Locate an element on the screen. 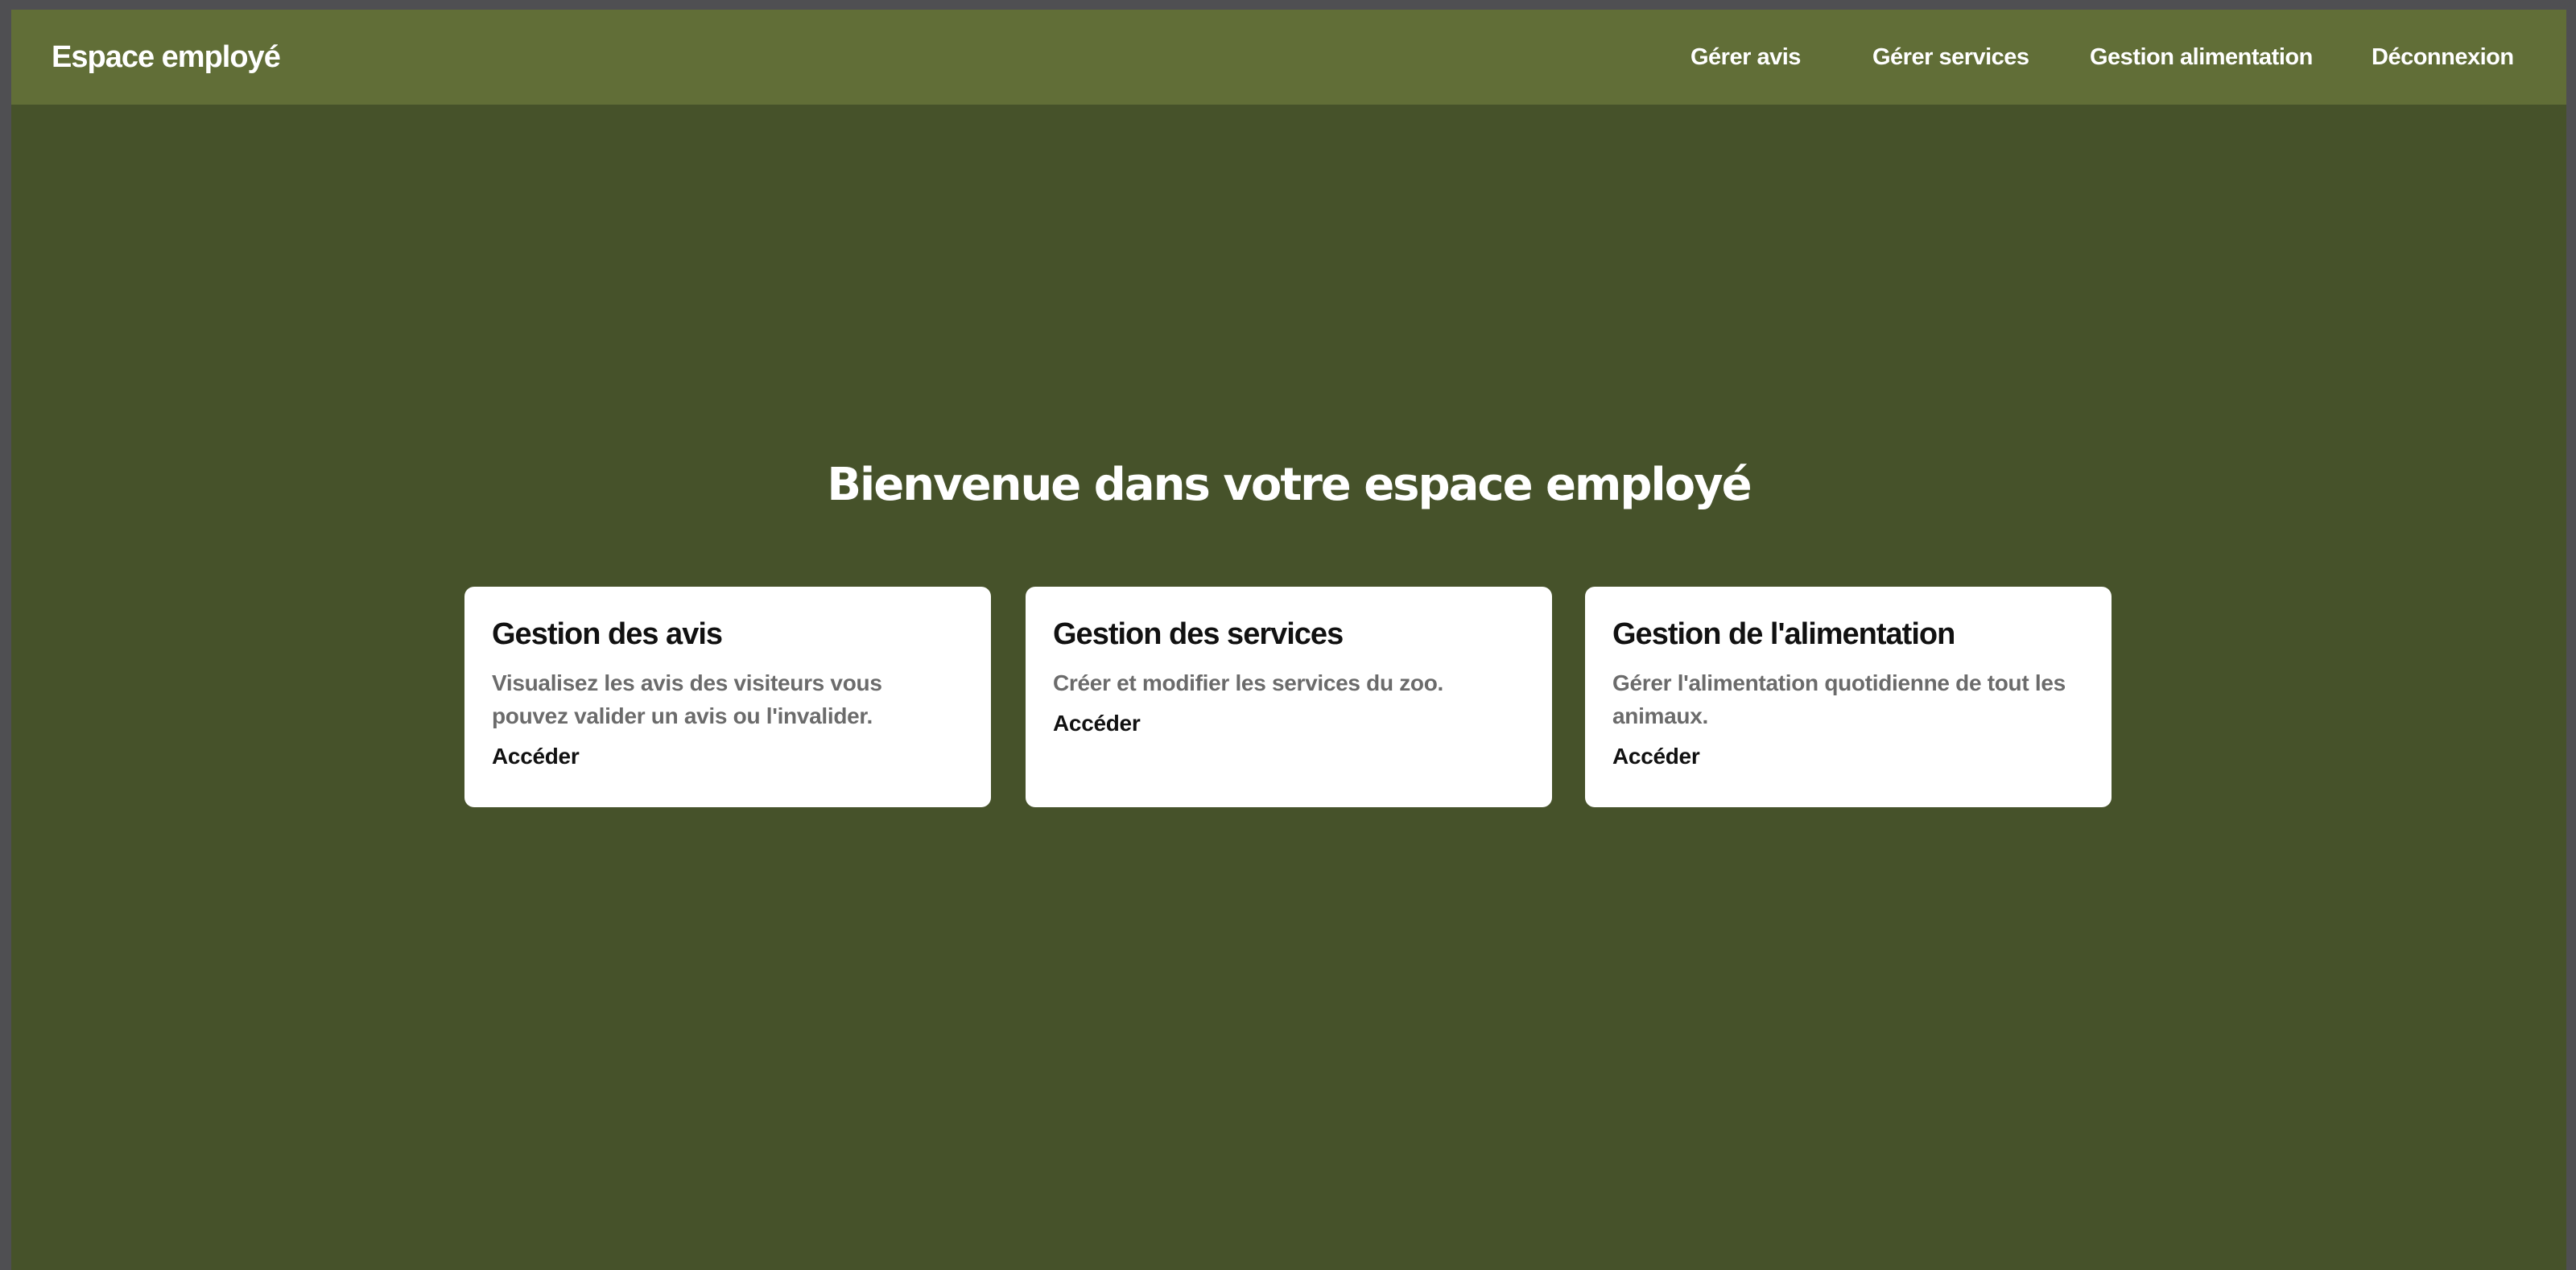 This screenshot has width=2576, height=1270. access-reviews-link: Accéder is located at coordinates (536, 756).